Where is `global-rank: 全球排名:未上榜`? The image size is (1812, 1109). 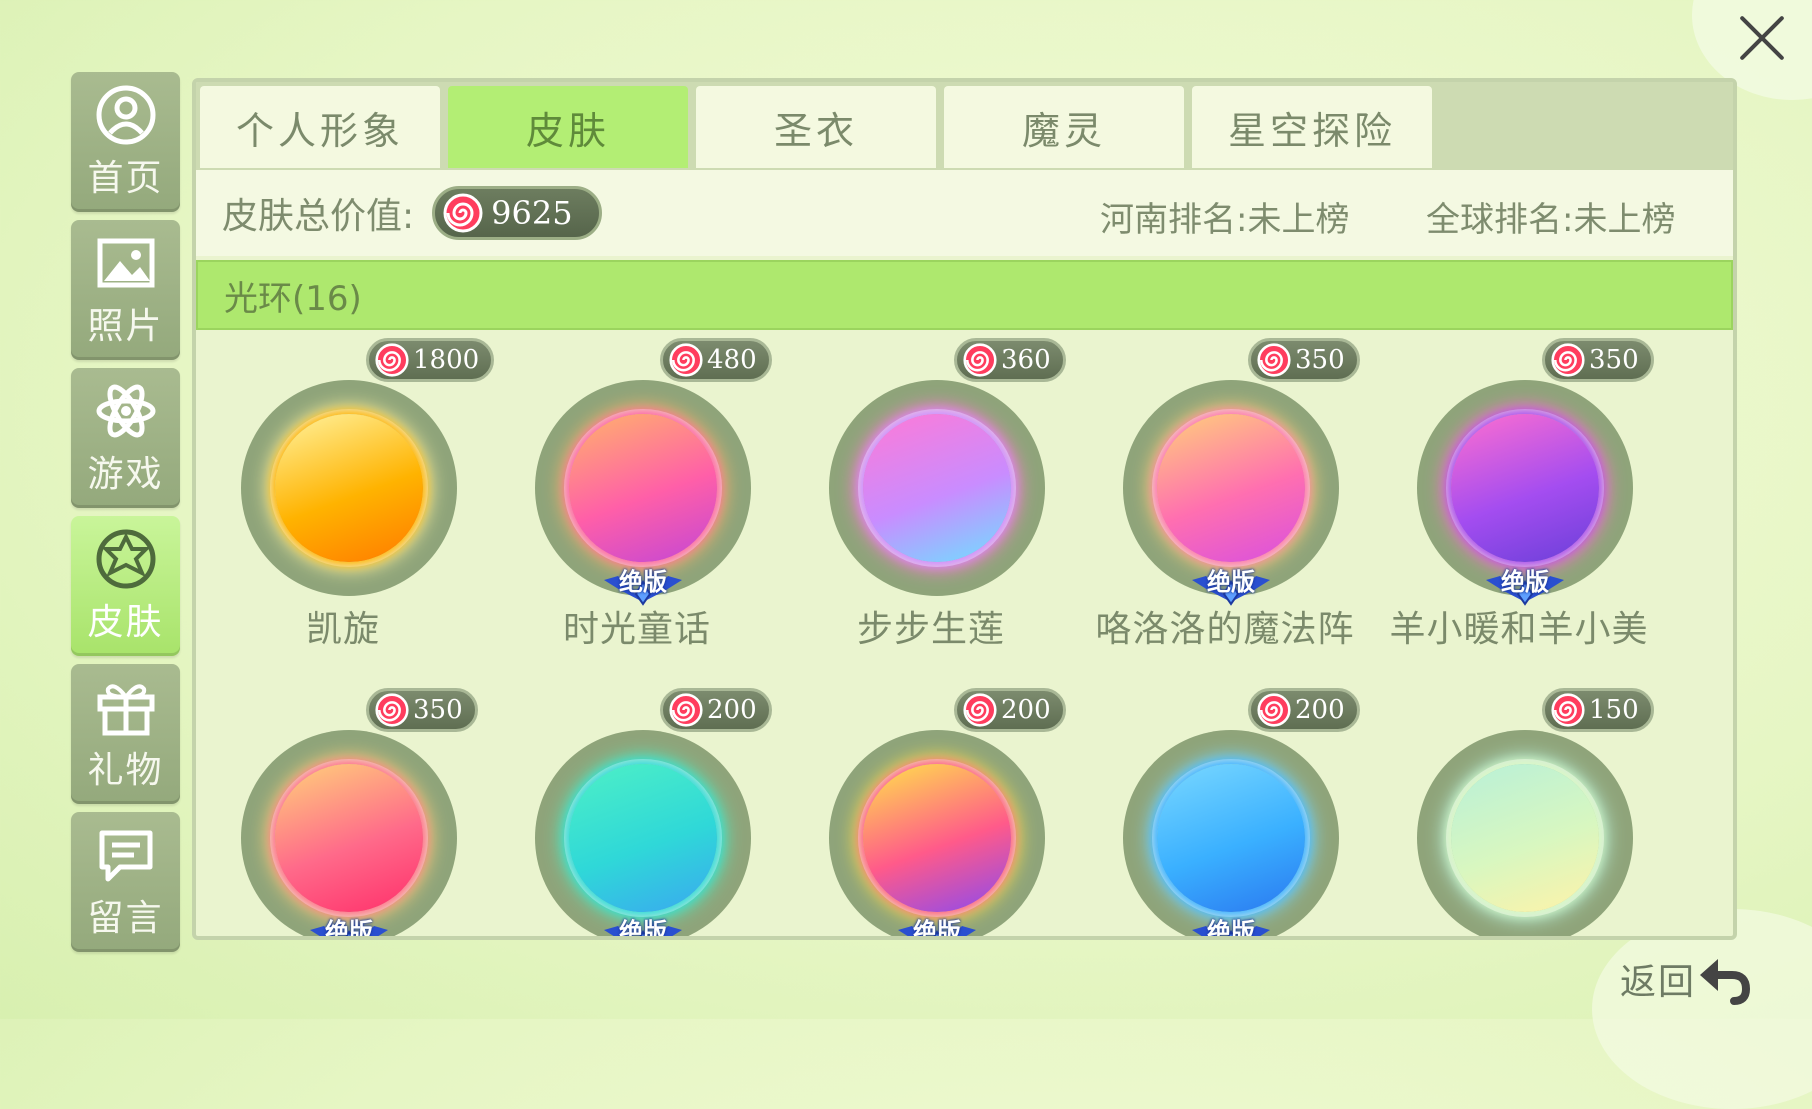
global-rank: 全球排名:未上榜 is located at coordinates (1551, 220).